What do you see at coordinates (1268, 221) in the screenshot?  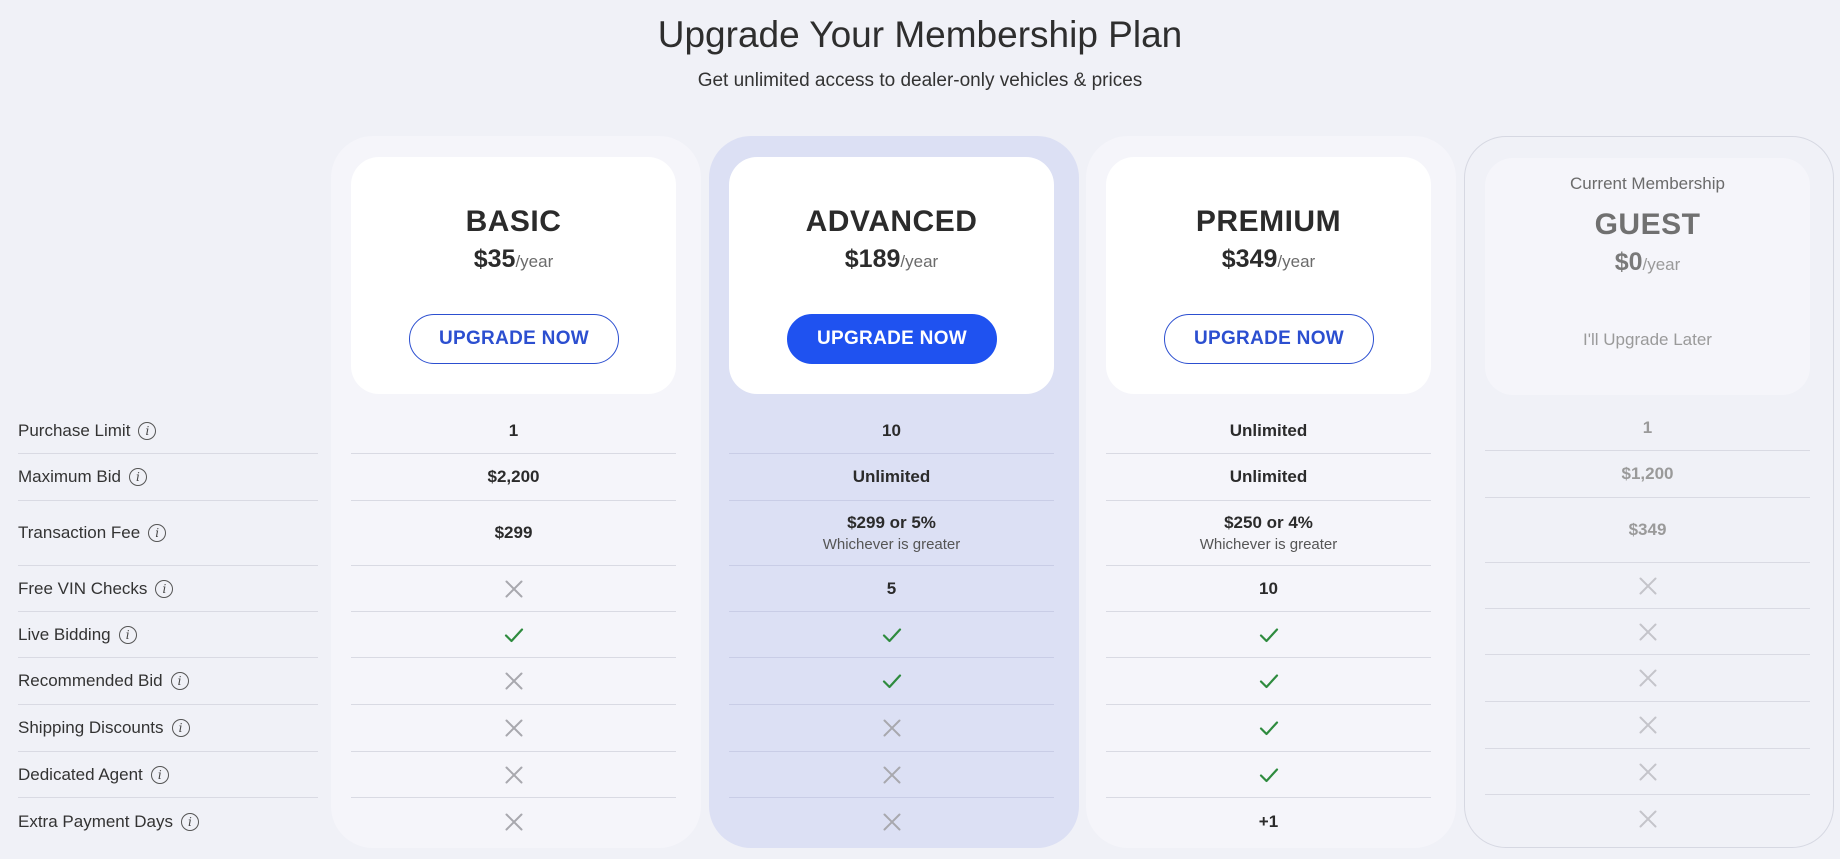 I see `plan-name: PREMIUM` at bounding box center [1268, 221].